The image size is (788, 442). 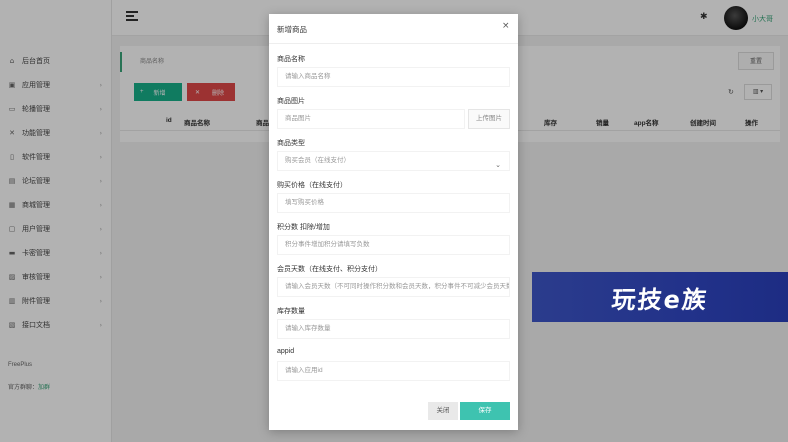 What do you see at coordinates (329, 269) in the screenshot?
I see `days-label: 会员天数（在线支付、积分支付）` at bounding box center [329, 269].